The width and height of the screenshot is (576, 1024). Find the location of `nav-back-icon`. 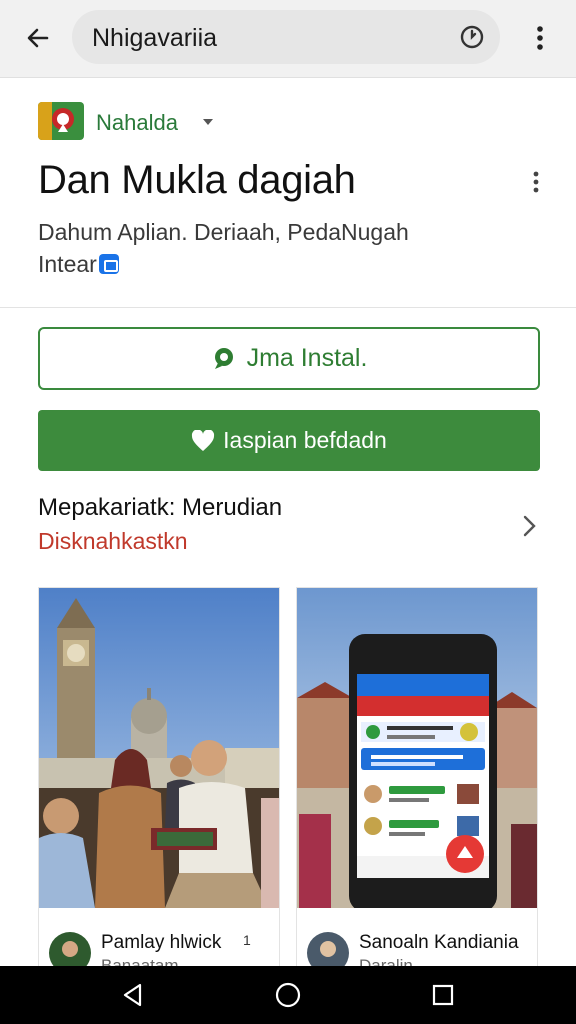

nav-back-icon is located at coordinates (132, 995).